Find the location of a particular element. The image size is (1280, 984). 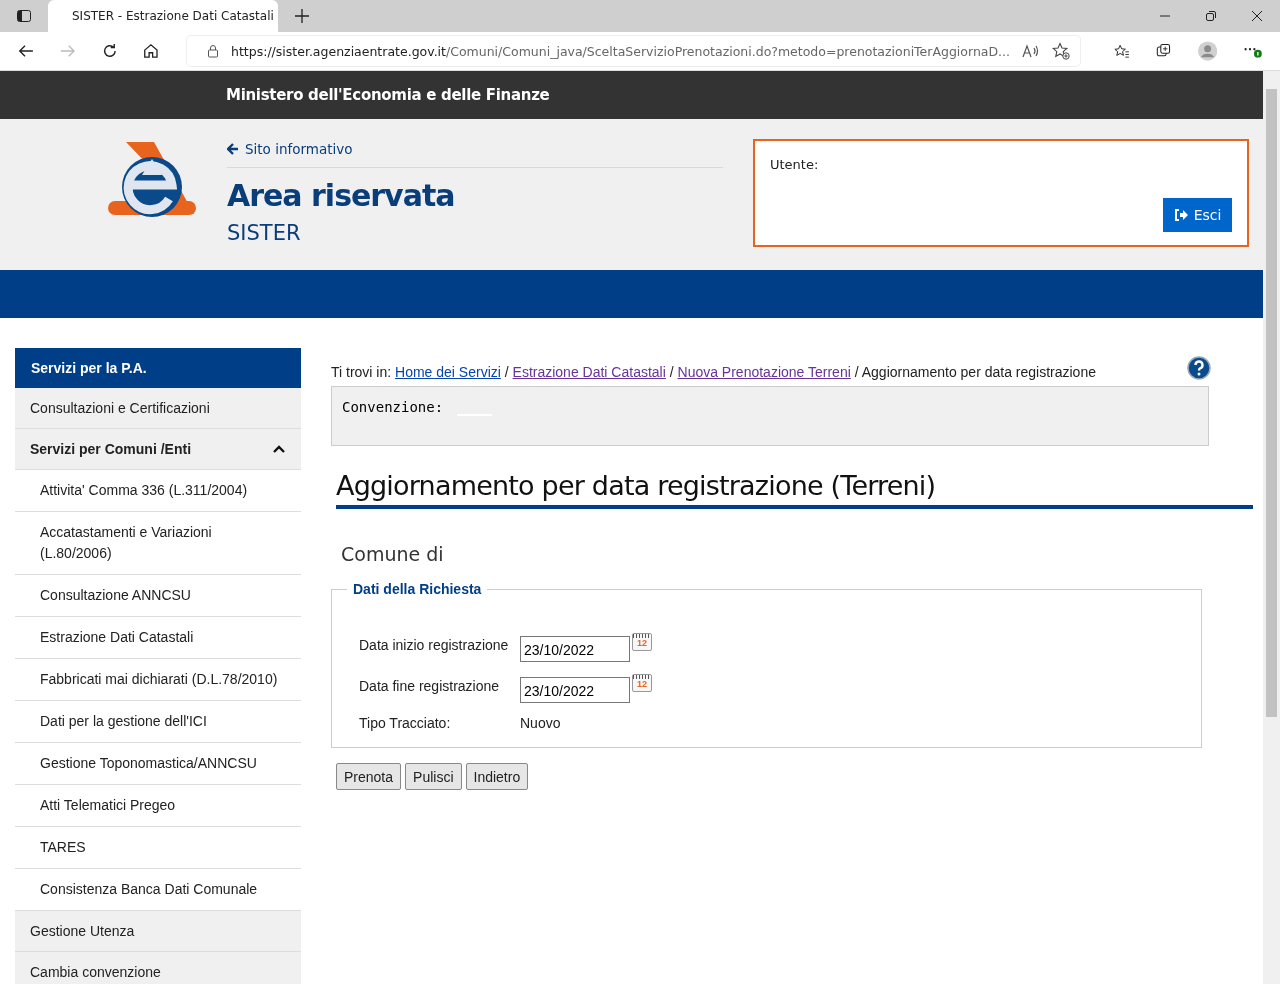

form-button: Prenota is located at coordinates (369, 776).